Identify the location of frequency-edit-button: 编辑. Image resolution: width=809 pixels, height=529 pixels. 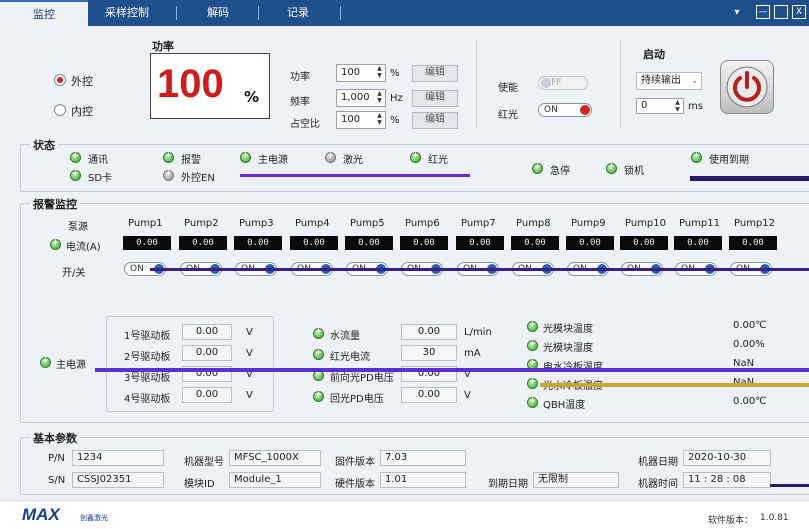
(435, 98).